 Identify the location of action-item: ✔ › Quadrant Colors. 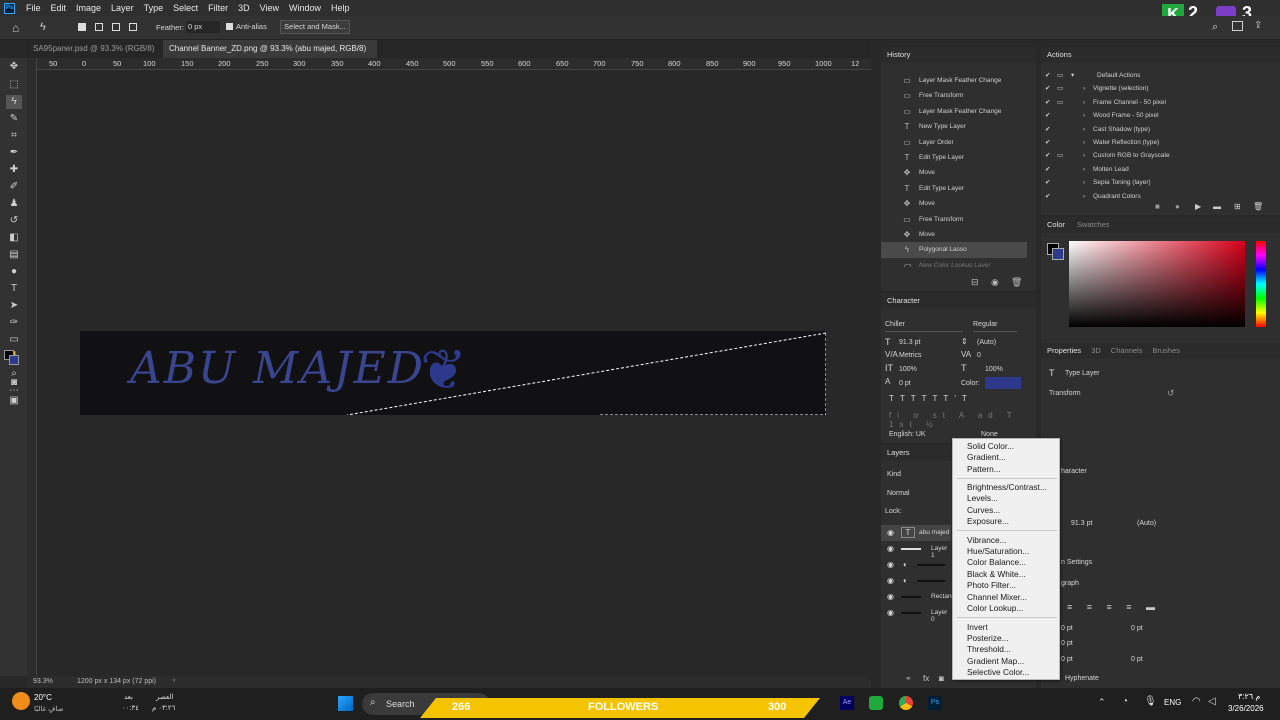
(1158, 196).